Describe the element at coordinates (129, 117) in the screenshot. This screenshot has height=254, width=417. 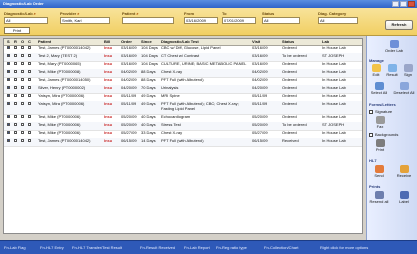
I see `cell-order: 05/20/09` at that location.